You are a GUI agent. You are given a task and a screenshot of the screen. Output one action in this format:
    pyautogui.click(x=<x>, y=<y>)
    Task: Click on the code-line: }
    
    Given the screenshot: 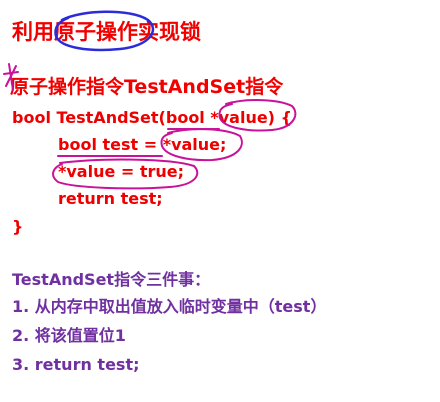 What is the action you would take?
    pyautogui.click(x=18, y=226)
    